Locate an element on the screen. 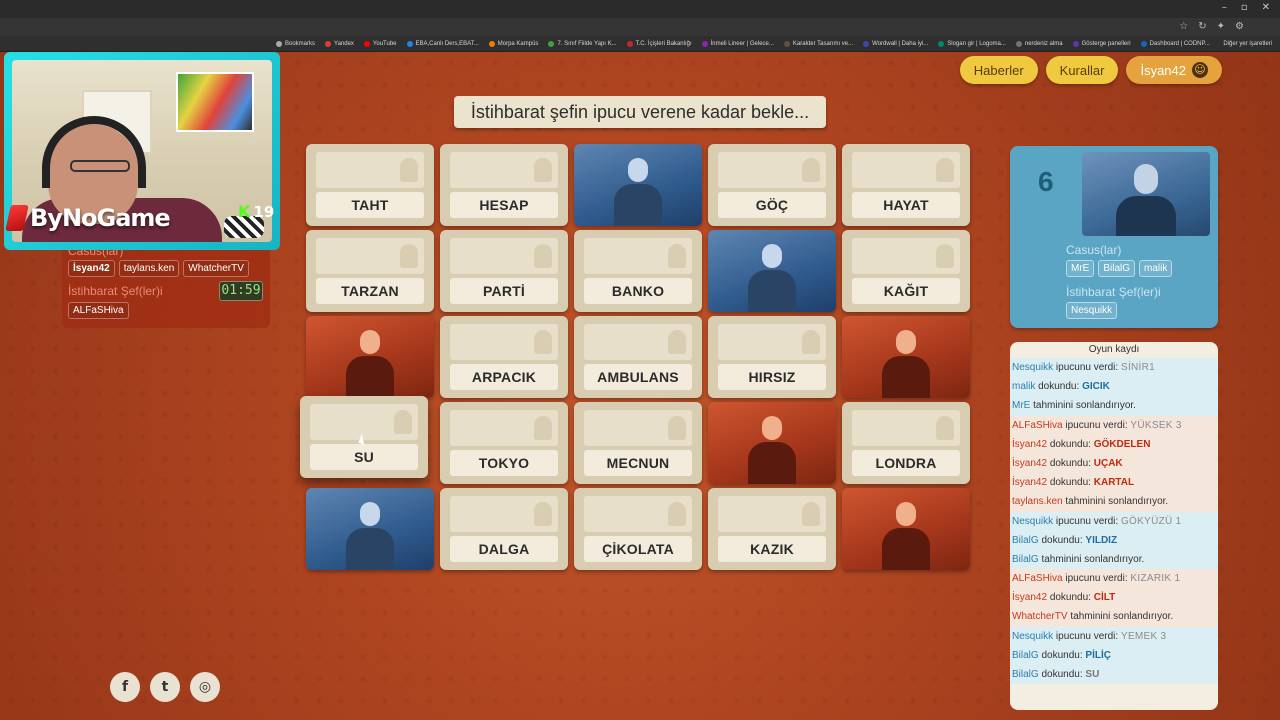 Image resolution: width=1280 pixels, height=720 pixels. player-tag: MrE is located at coordinates (1080, 268).